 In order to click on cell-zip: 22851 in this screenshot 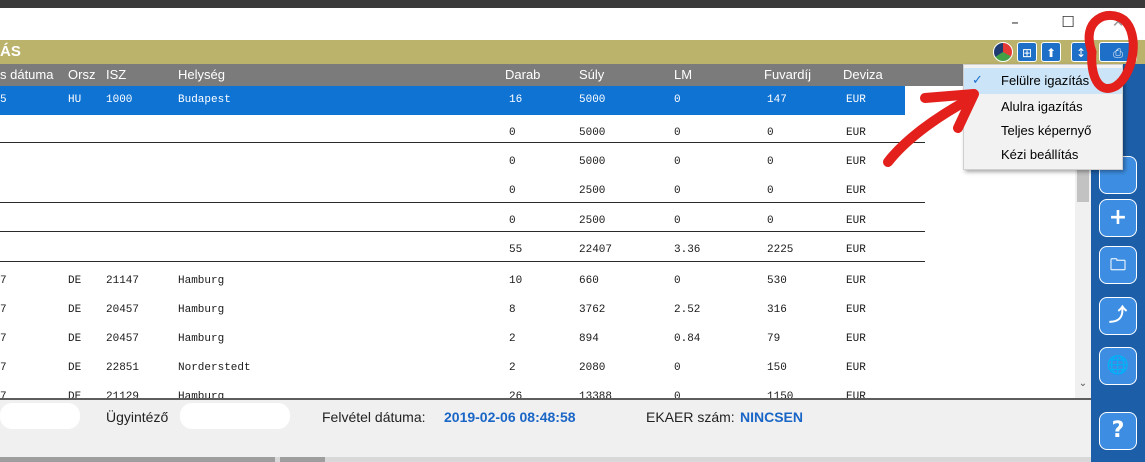, I will do `click(123, 368)`.